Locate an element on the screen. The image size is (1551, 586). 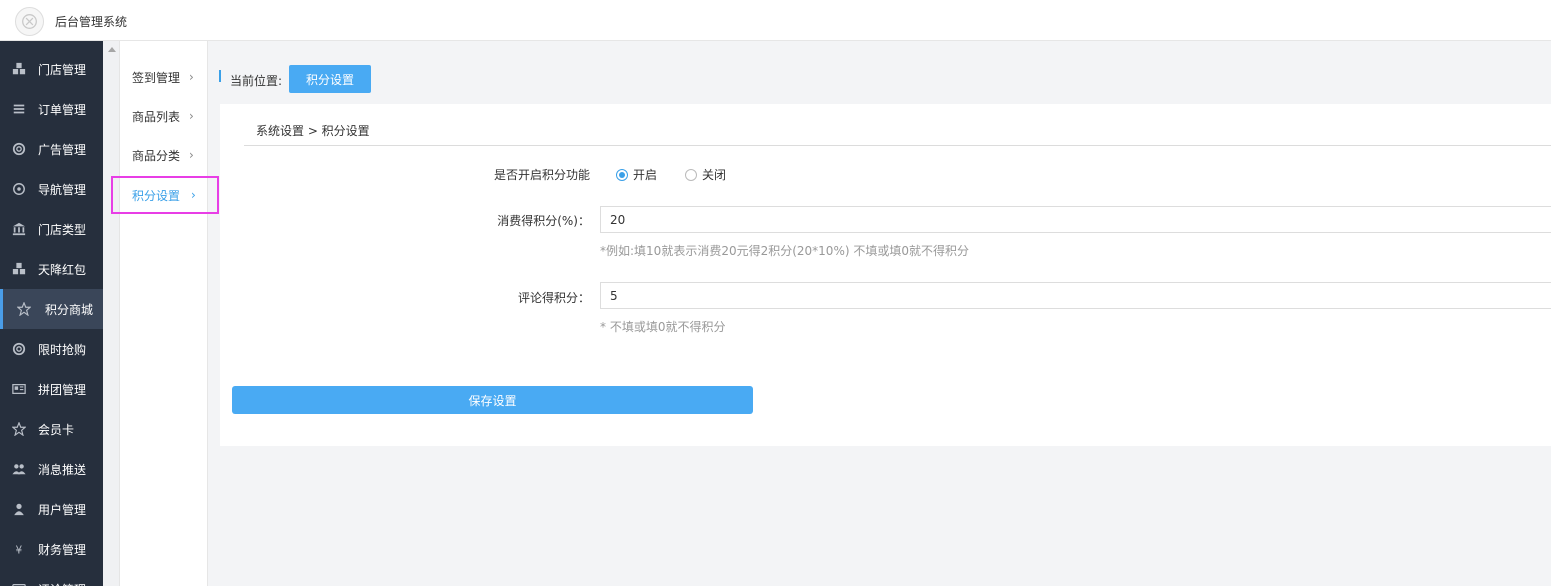
subnav-item-label: 商品列表 is located at coordinates (156, 116).